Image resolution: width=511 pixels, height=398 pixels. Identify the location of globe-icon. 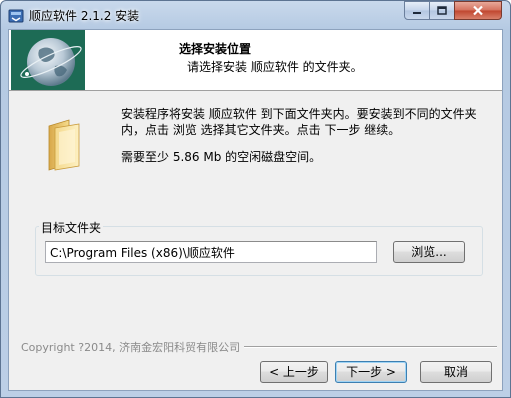
(48, 60).